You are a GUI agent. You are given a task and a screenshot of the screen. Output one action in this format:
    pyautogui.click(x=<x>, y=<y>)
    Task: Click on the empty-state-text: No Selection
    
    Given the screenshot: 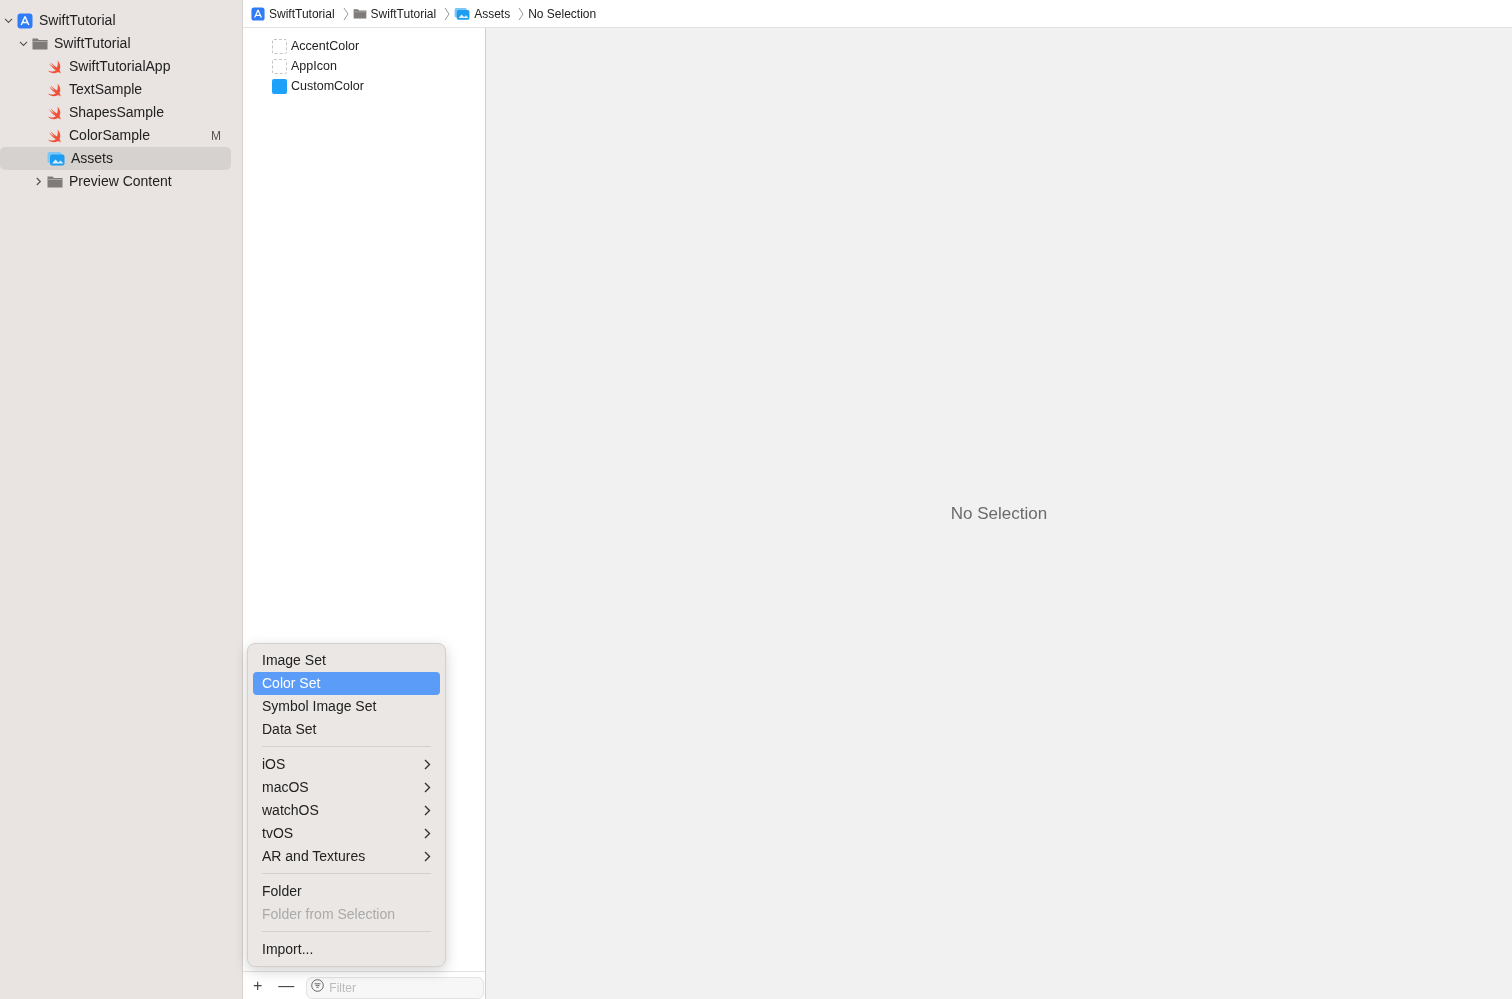 What is the action you would take?
    pyautogui.click(x=999, y=513)
    